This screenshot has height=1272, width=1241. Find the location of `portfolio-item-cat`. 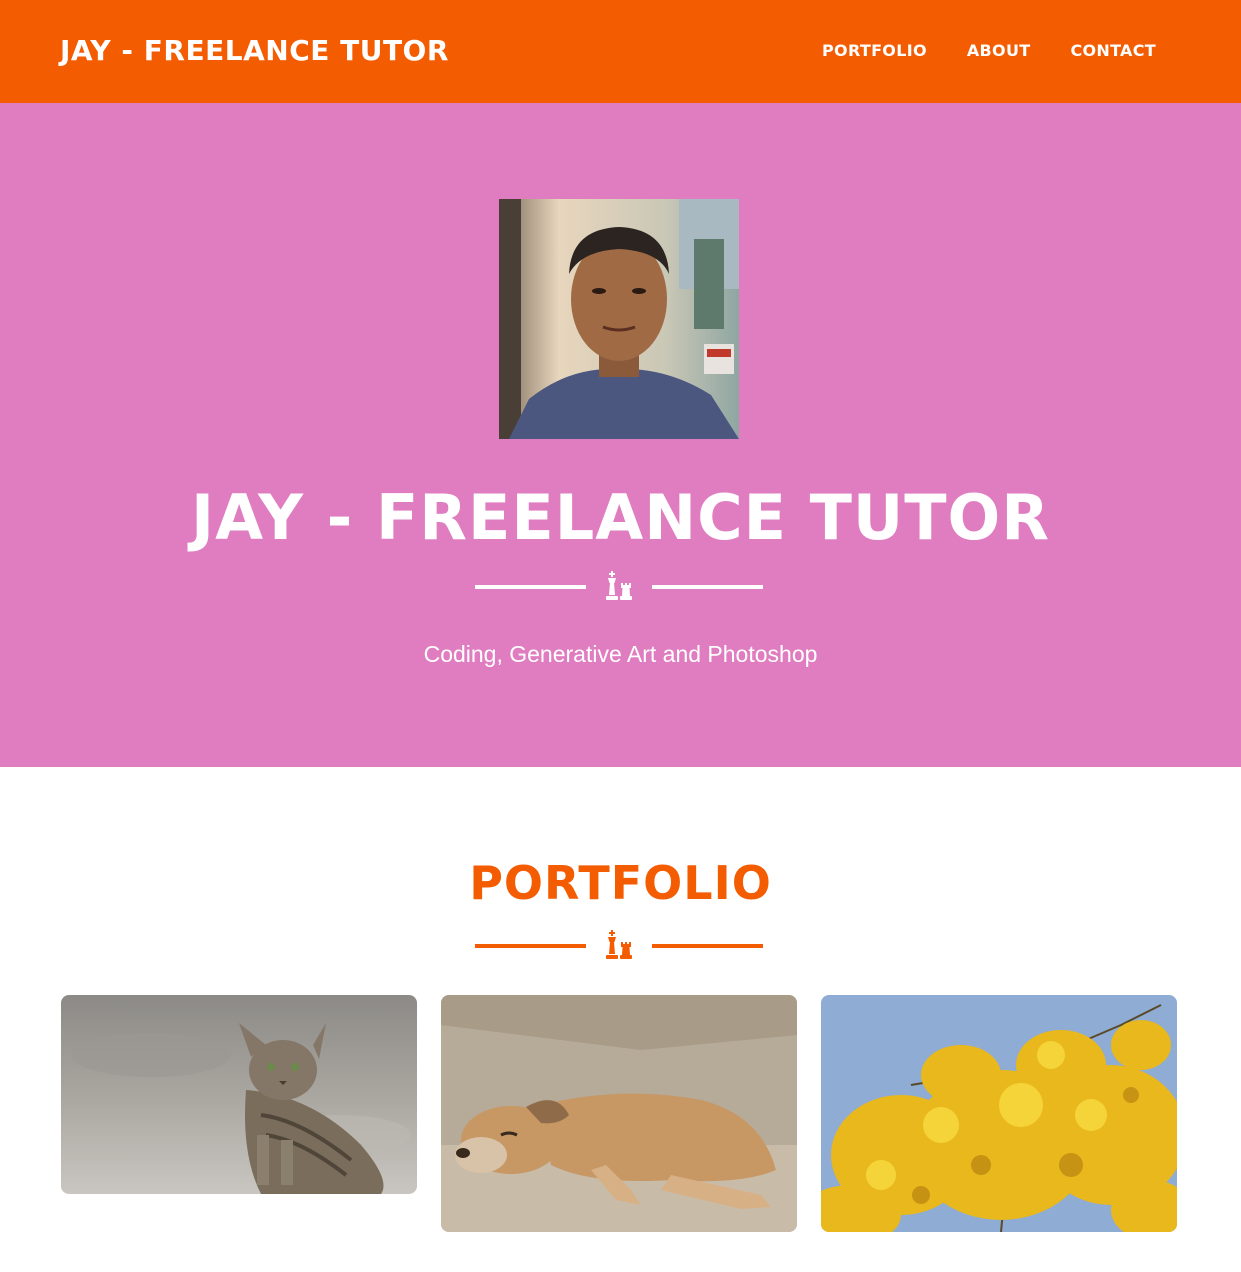

portfolio-item-cat is located at coordinates (239, 1094).